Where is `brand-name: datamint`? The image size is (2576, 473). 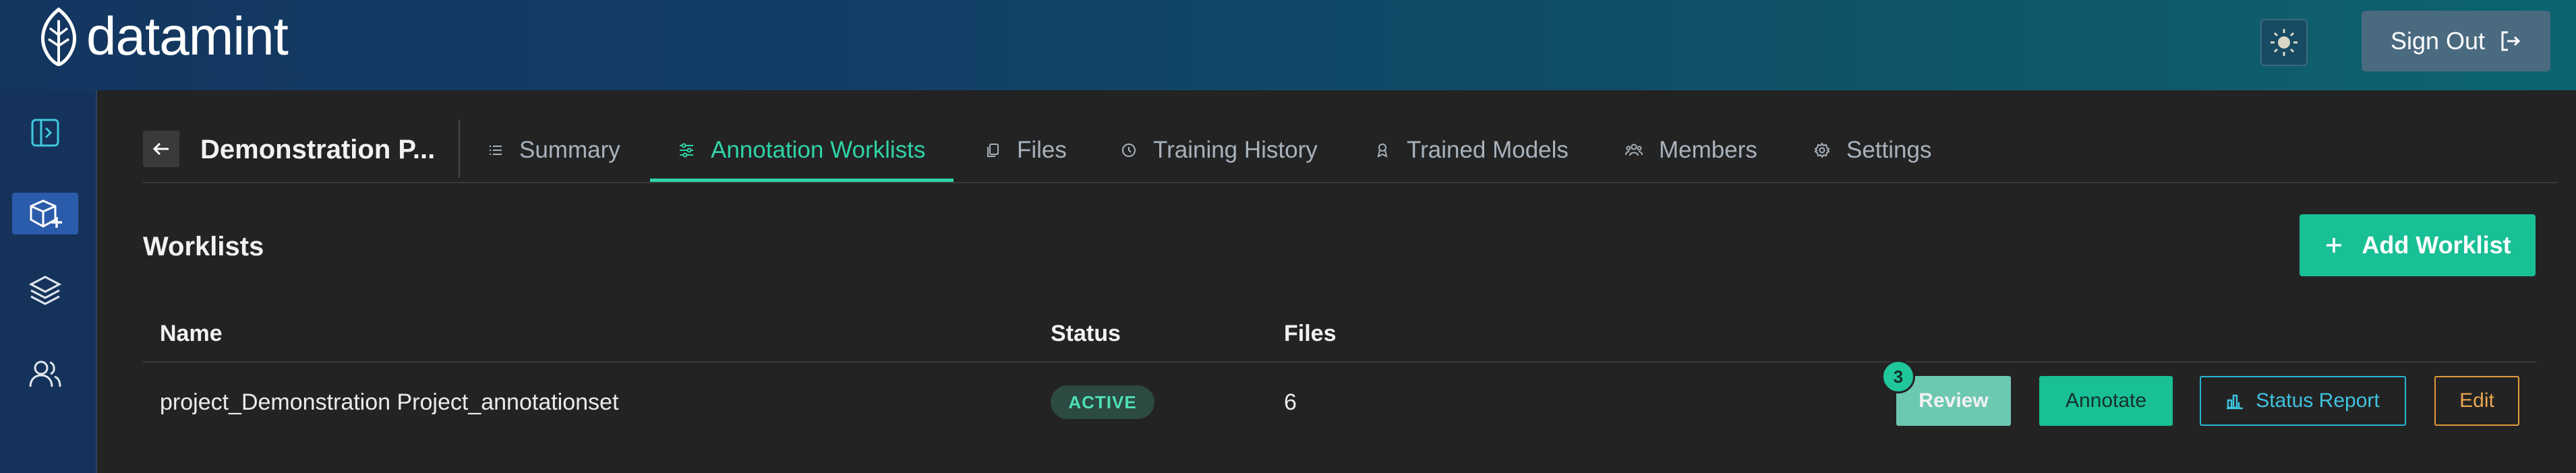 brand-name: datamint is located at coordinates (187, 36).